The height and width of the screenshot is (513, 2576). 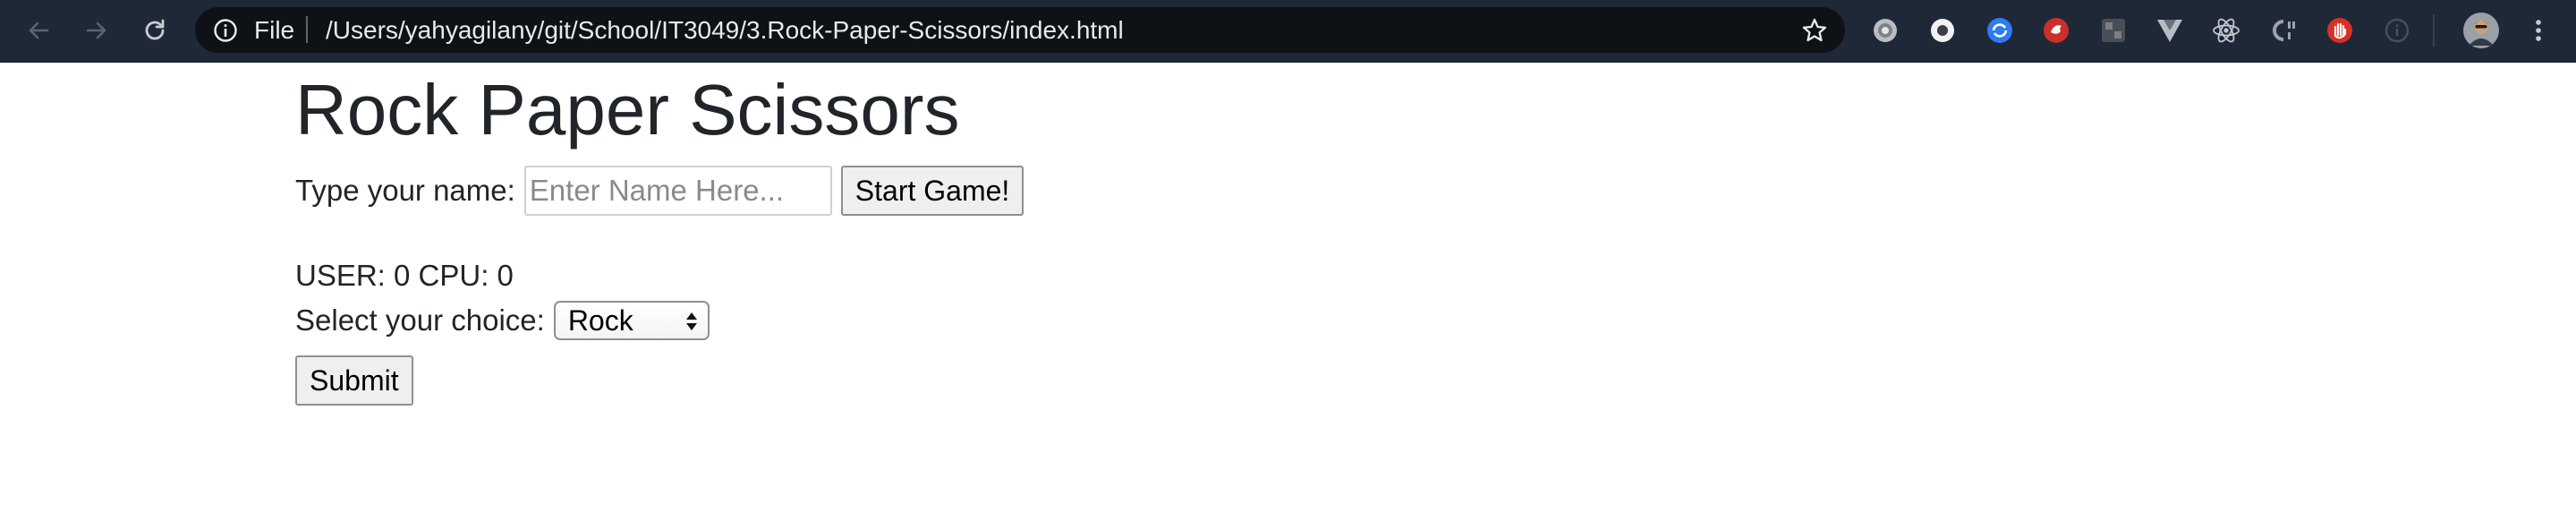 I want to click on score-display: USER: 0 CPU: 0, so click(x=404, y=275).